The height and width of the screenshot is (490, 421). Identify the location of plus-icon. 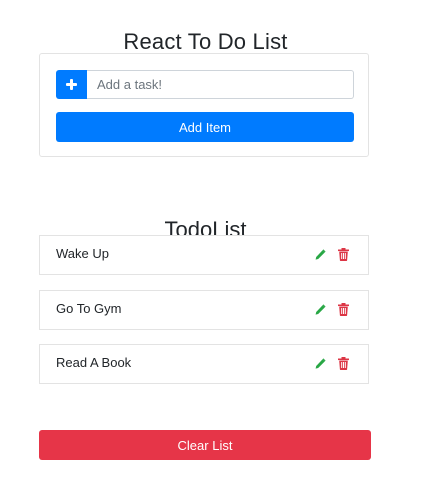
(71, 84).